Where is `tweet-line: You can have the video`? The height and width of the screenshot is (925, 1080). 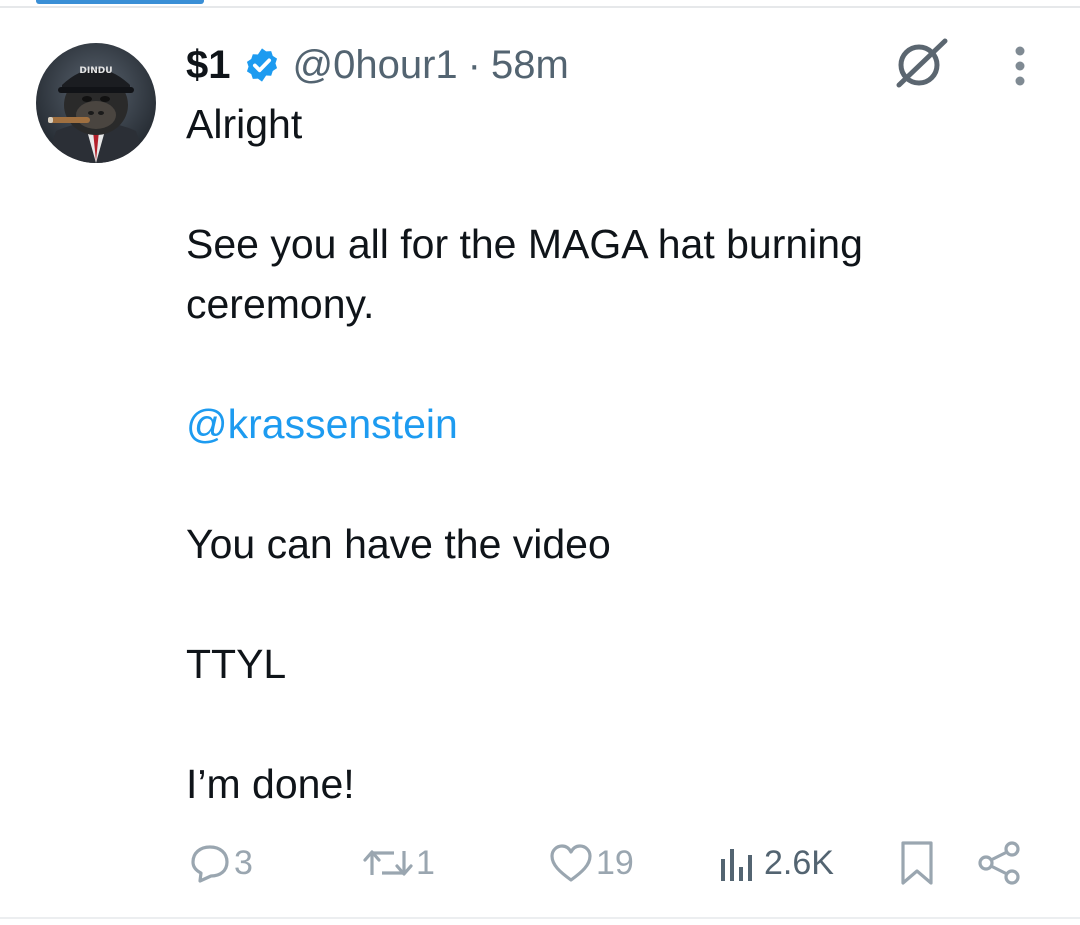 tweet-line: You can have the video is located at coordinates (398, 544).